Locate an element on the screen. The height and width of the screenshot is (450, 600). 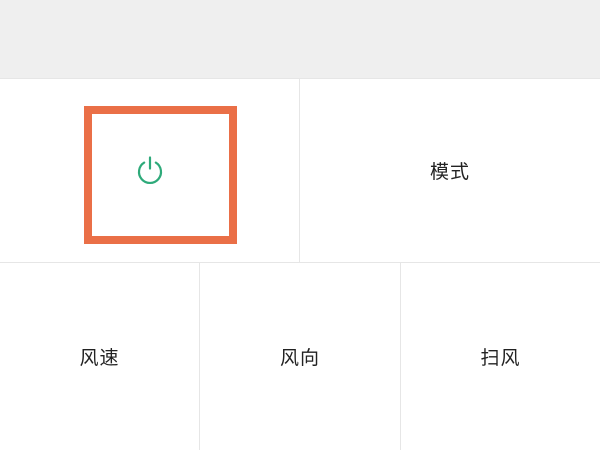
wind-direction-button: 风向 is located at coordinates (300, 356).